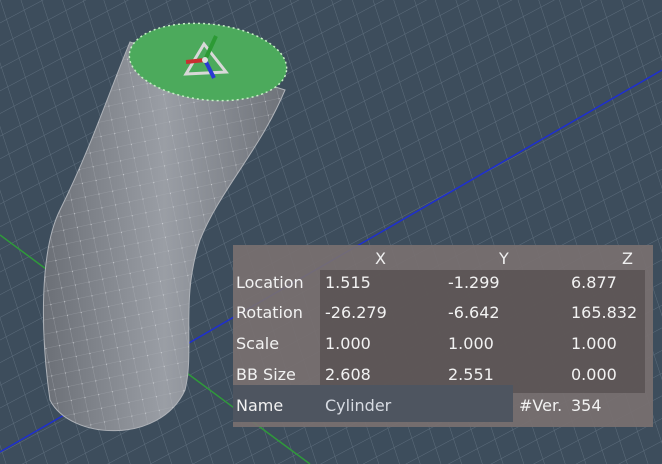 The height and width of the screenshot is (464, 662). I want to click on row-label-location: Location, so click(270, 282).